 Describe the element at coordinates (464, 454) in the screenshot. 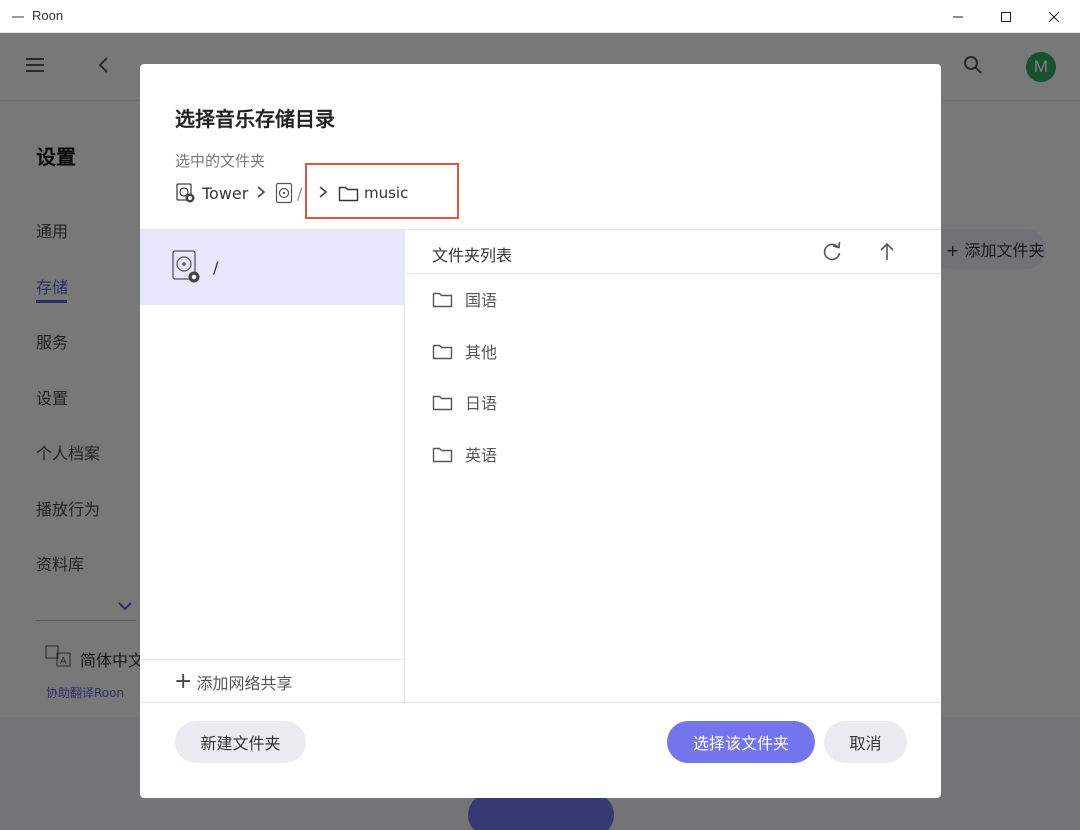

I see `folder-item: 英语` at that location.